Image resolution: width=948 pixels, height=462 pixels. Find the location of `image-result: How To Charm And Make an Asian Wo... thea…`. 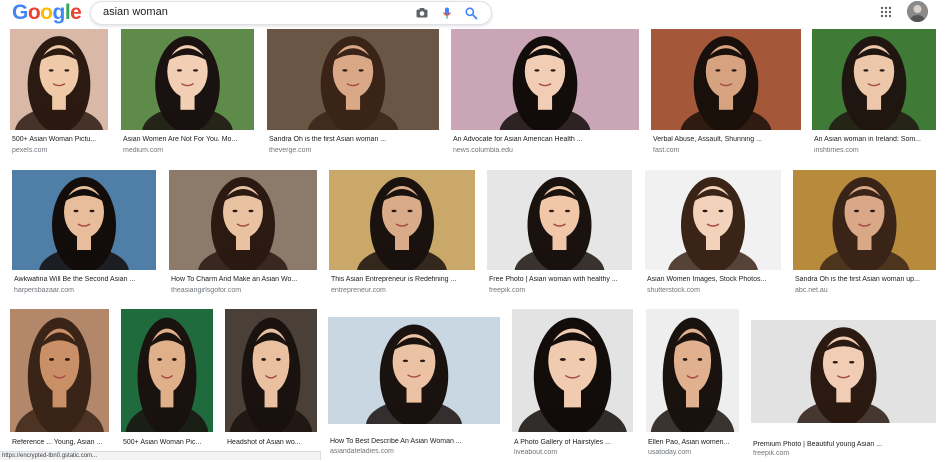

image-result: How To Charm And Make an Asian Wo... thea… is located at coordinates (243, 235).